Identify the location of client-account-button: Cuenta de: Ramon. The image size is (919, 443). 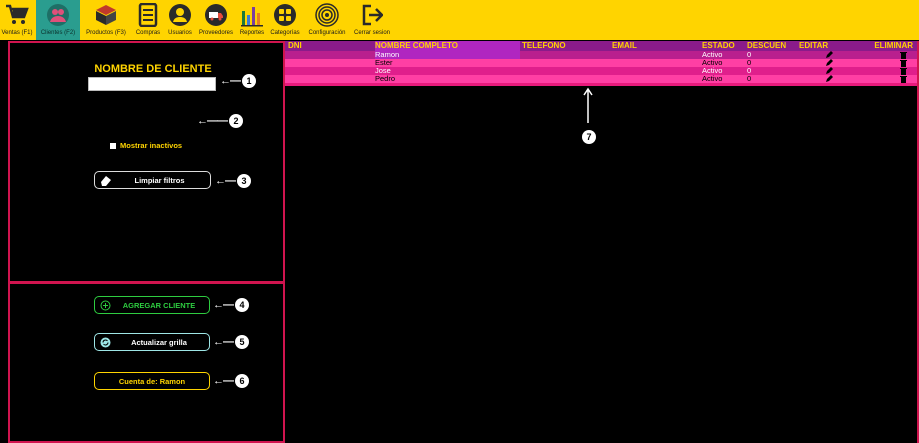
(152, 381).